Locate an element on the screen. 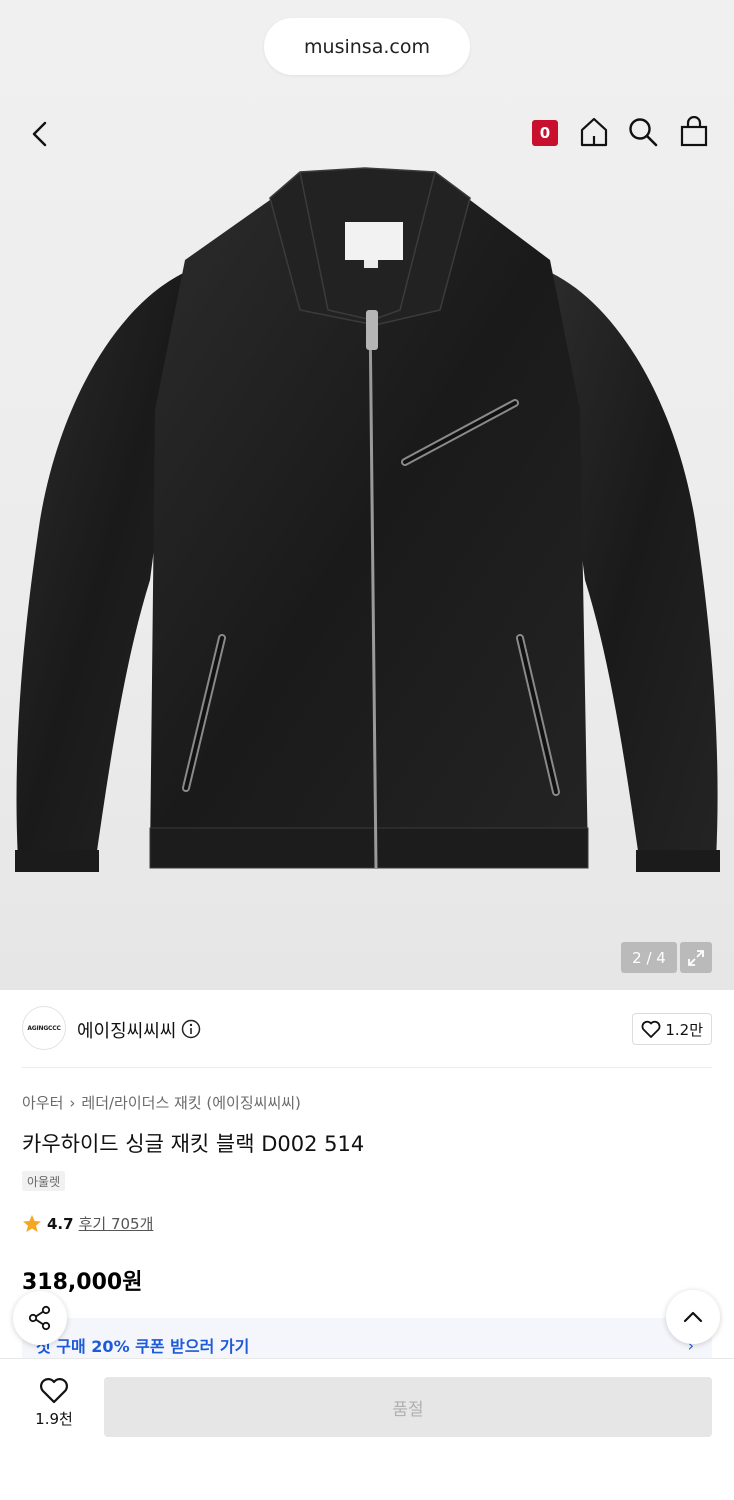 This screenshot has height=1500, width=734. browser-url-bar: musinsa.com is located at coordinates (367, 46).